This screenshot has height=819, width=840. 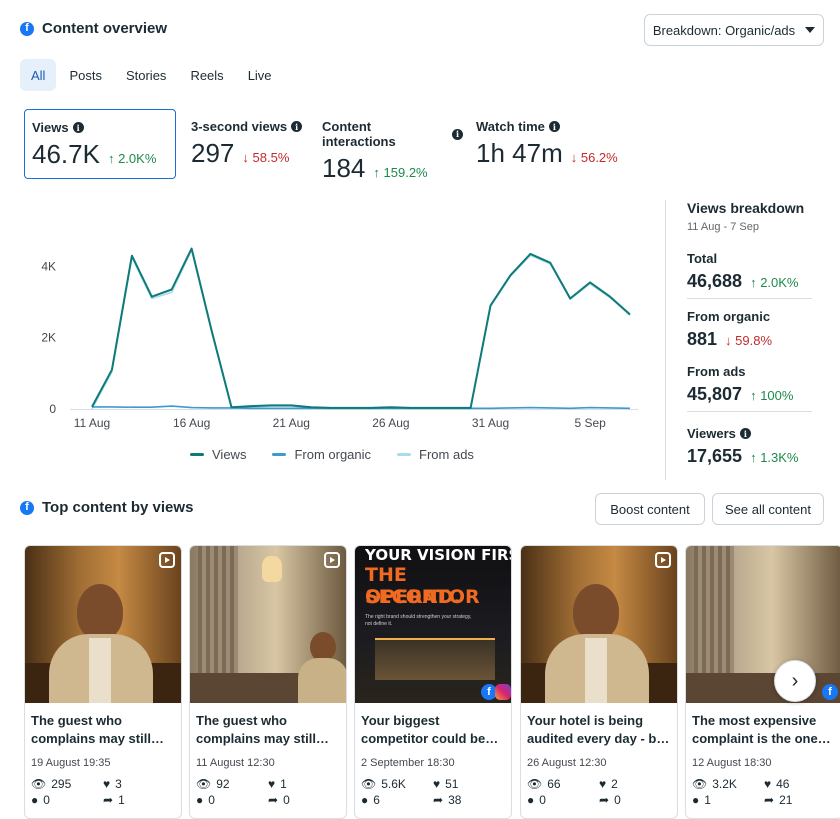 What do you see at coordinates (438, 555) in the screenshot?
I see `poster-headline: YOUR VISION FIRST.` at bounding box center [438, 555].